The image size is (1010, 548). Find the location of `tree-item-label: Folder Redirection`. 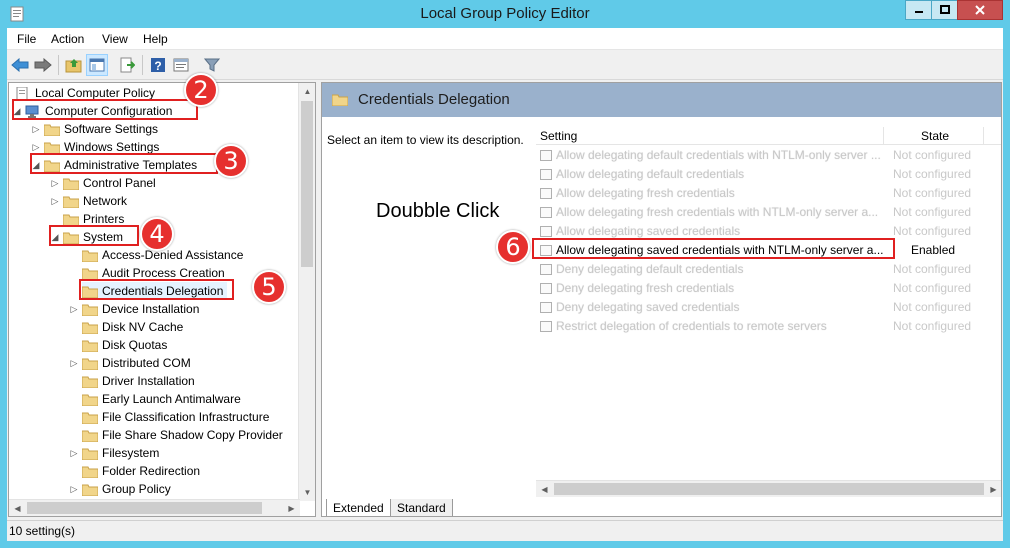

tree-item-label: Folder Redirection is located at coordinates (151, 471).